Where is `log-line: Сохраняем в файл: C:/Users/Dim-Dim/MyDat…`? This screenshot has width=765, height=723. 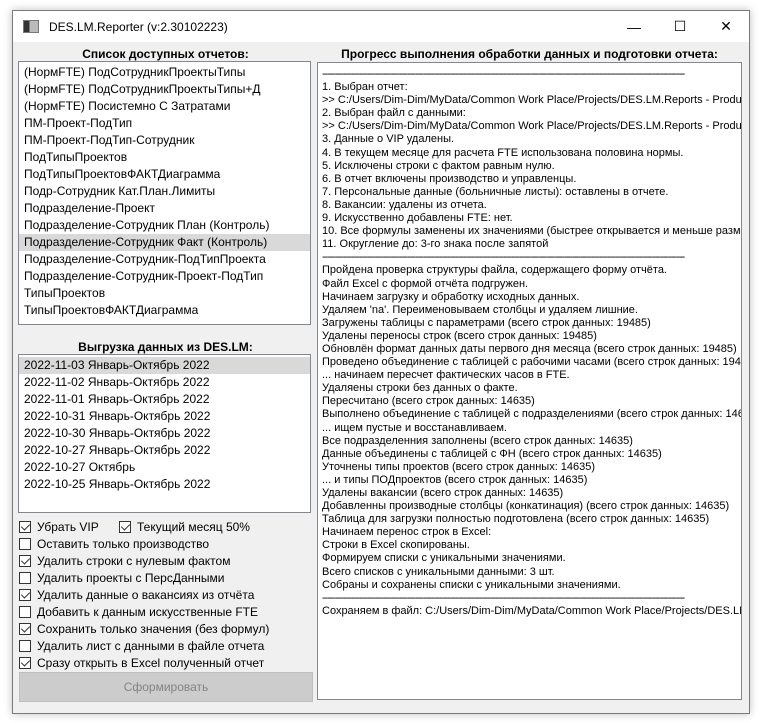
log-line: Сохраняем в файл: C:/Users/Dim-Dim/MyDat… is located at coordinates (532, 610).